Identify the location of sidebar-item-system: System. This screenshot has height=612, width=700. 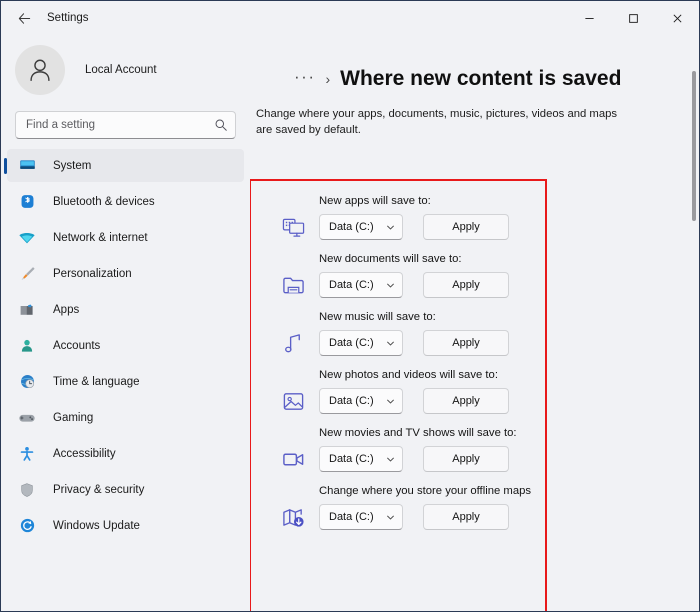
(125, 165).